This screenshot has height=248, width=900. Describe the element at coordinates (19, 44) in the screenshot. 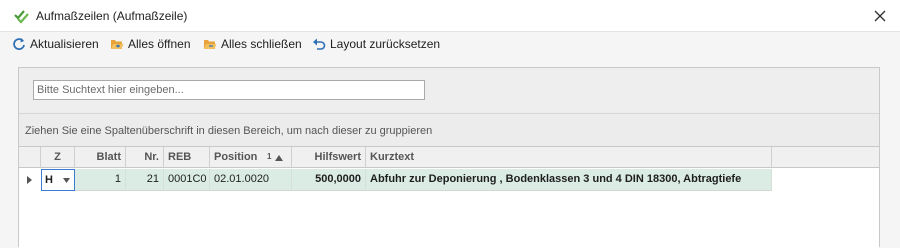

I see `refresh-icon` at that location.